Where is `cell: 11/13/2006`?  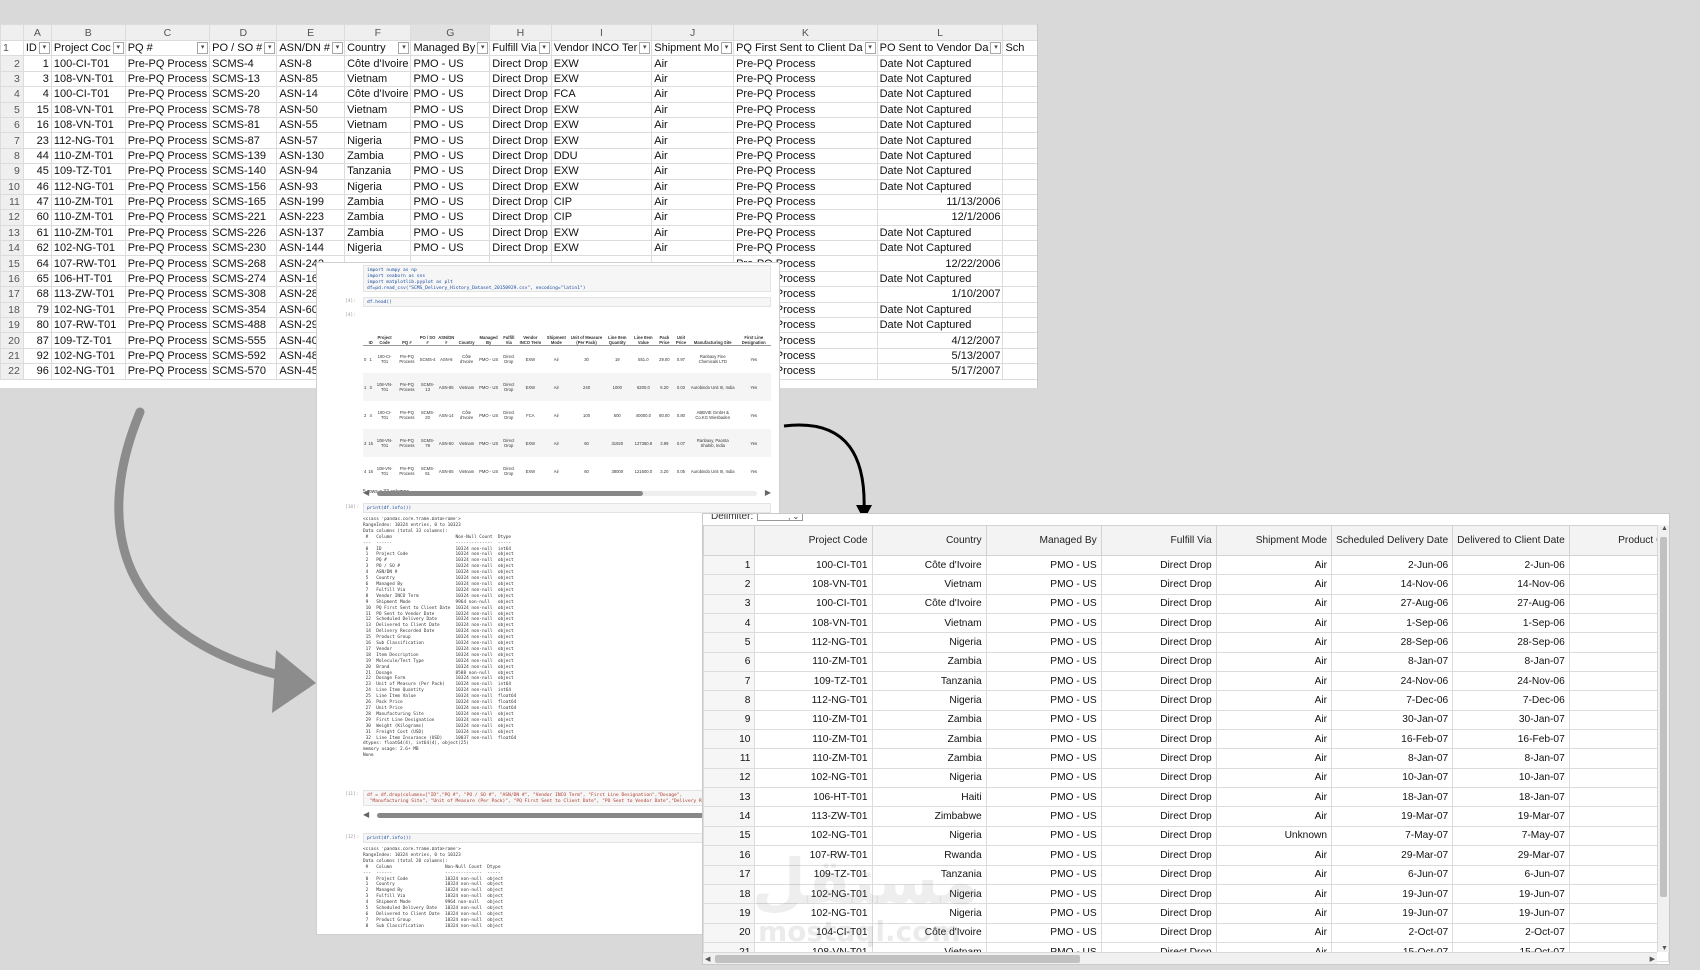
cell: 11/13/2006 is located at coordinates (940, 202).